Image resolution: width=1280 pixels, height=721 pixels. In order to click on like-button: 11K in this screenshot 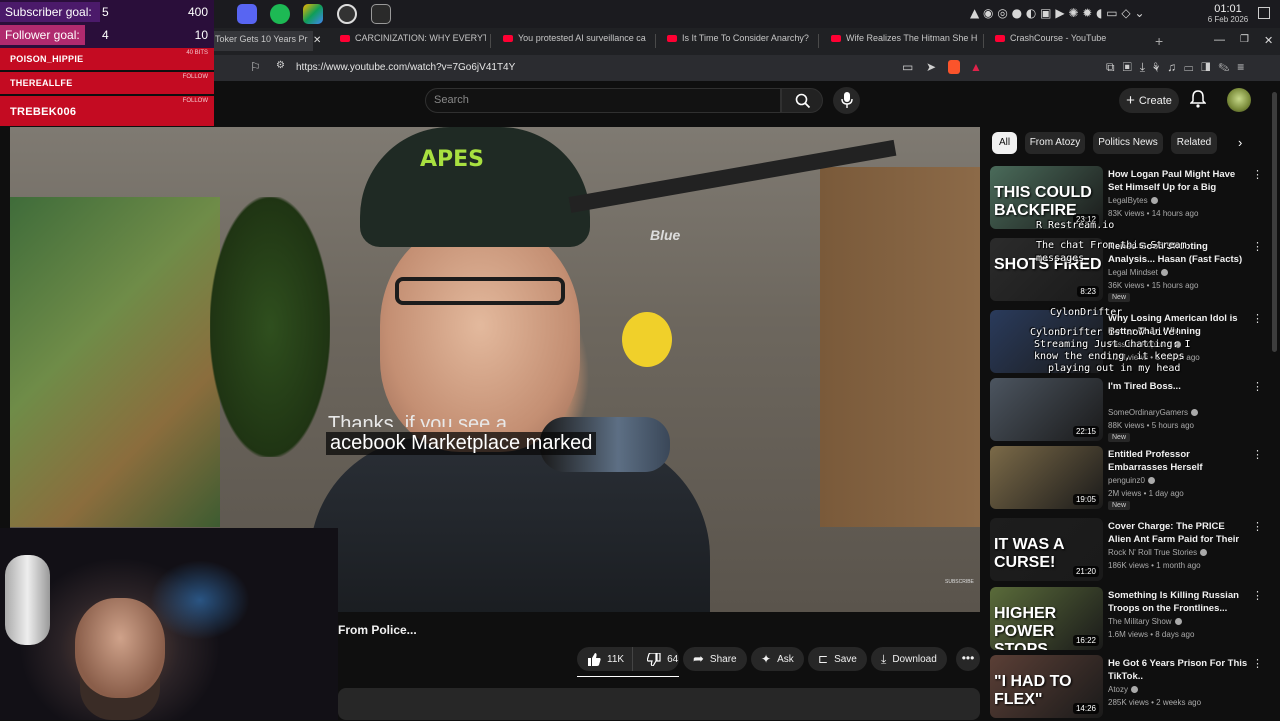, I will do `click(605, 659)`.